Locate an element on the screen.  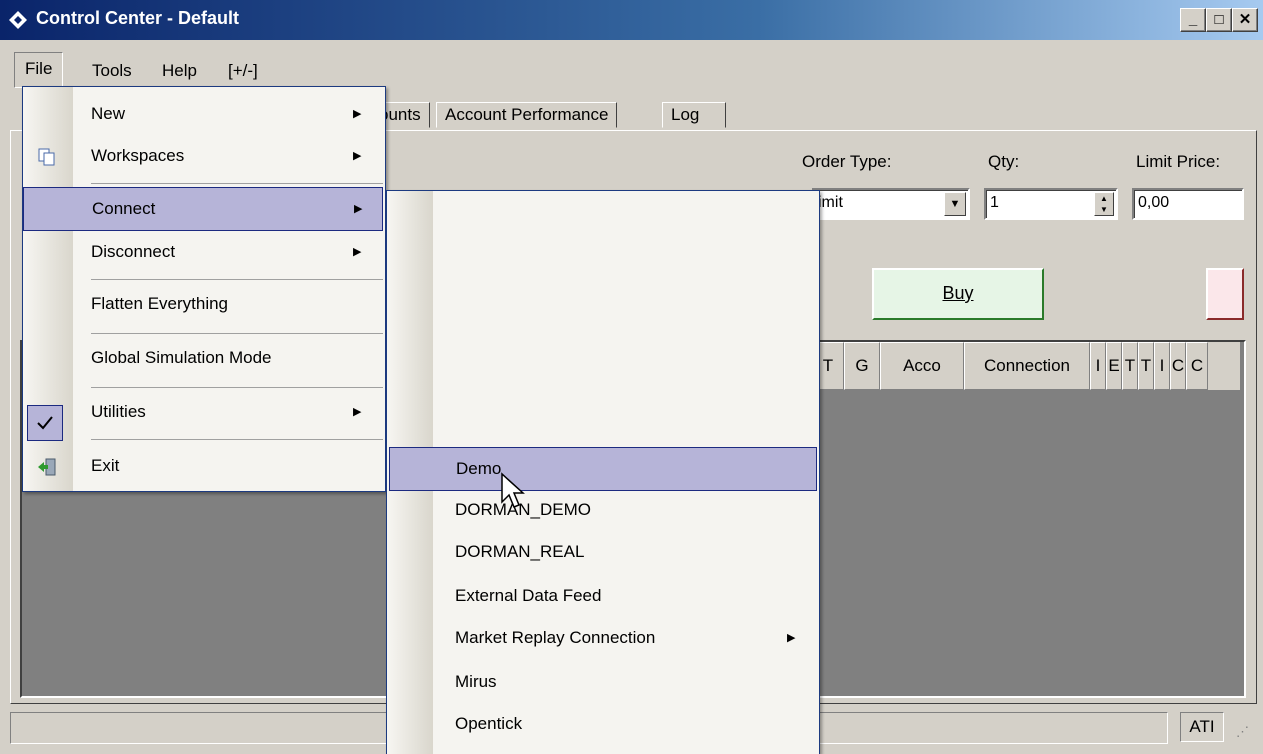
menu-item-label: Market Replay Connection is located at coordinates (555, 637).